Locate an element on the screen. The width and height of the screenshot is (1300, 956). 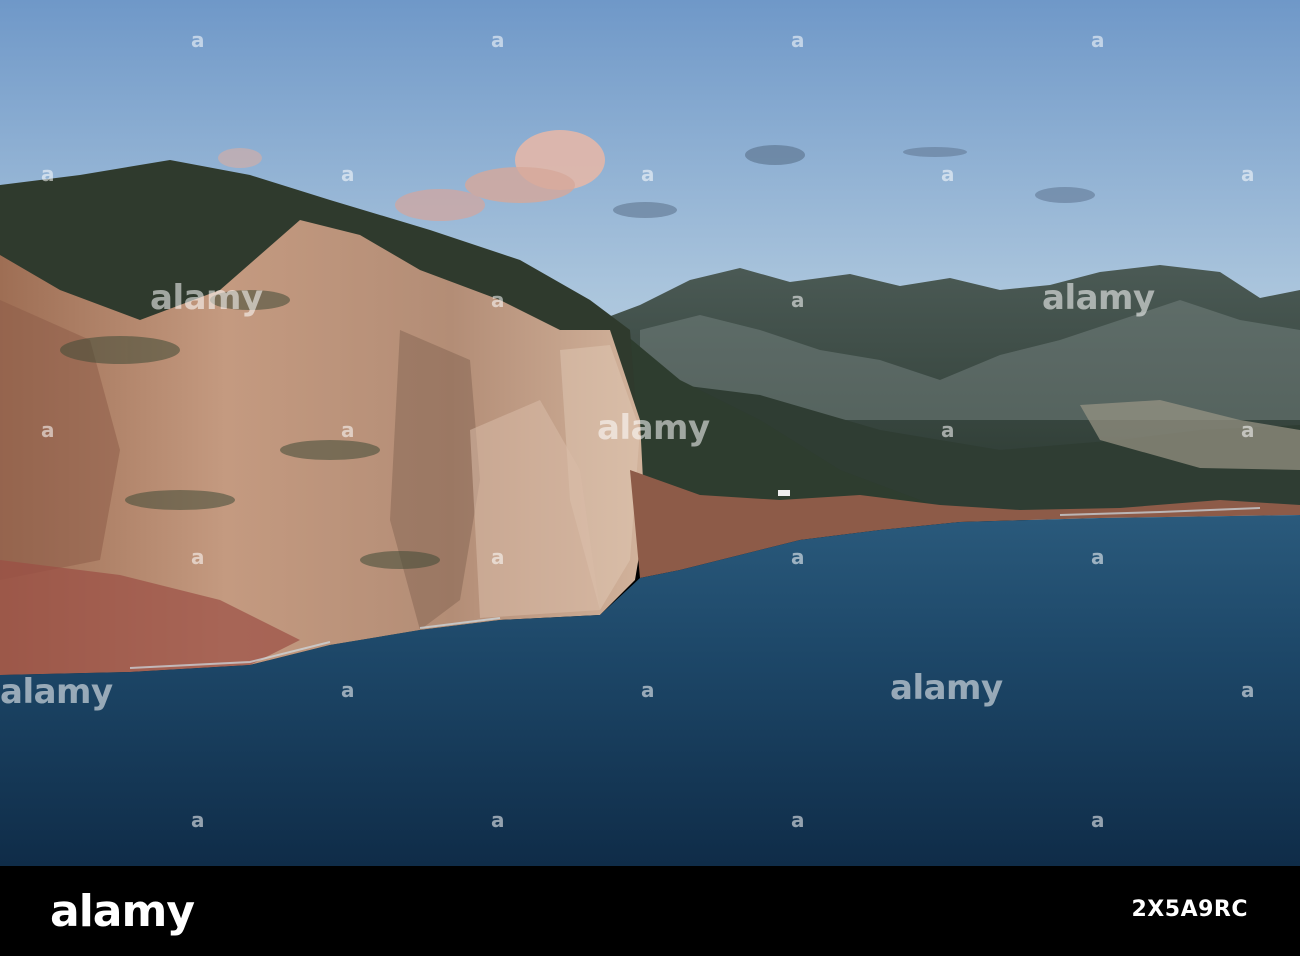
footer-bar: alamy 2X5A9RC is located at coordinates (650, 911).